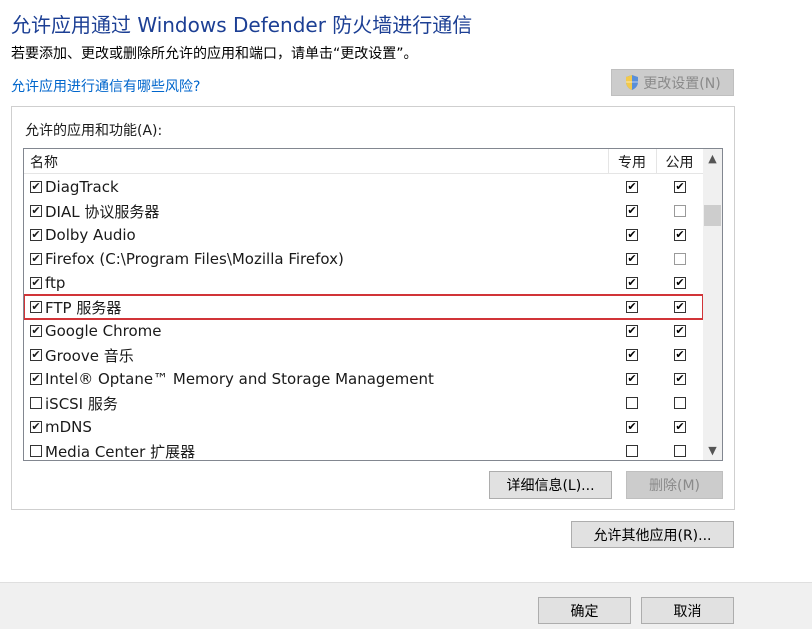 This screenshot has width=812, height=629. What do you see at coordinates (68, 427) in the screenshot?
I see `app-name-label: mDNS` at bounding box center [68, 427].